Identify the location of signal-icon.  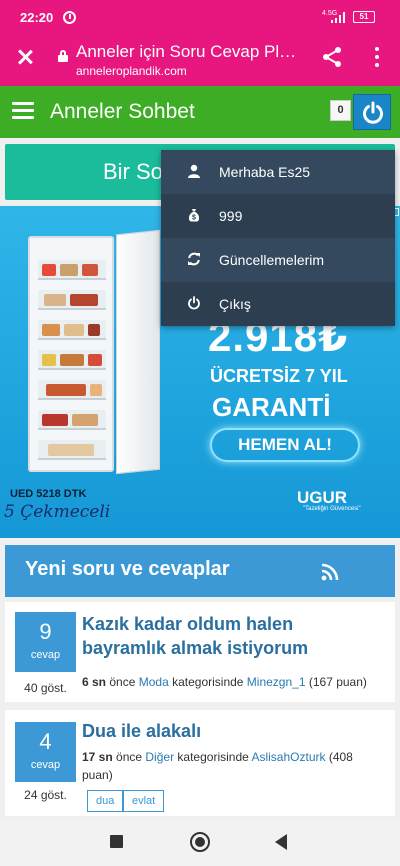
(338, 17).